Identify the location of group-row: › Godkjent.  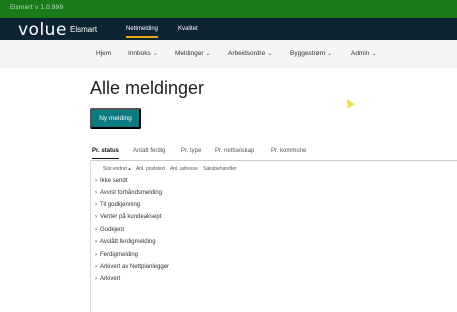
(109, 230).